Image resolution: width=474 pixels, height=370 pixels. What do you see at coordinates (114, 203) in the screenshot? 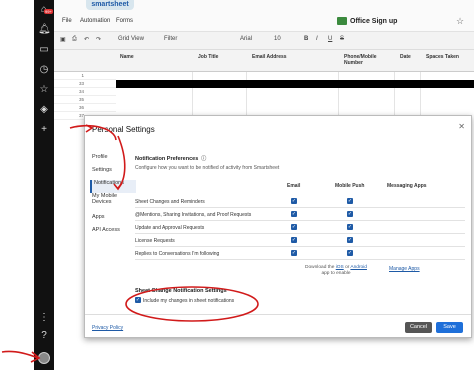
I see `nav-mobile-devices: My Mobile Devices` at bounding box center [114, 203].